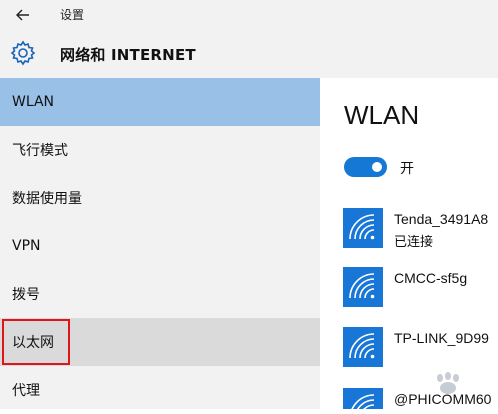 The image size is (498, 414). Describe the element at coordinates (382, 115) in the screenshot. I see `page-title: WLAN` at that location.